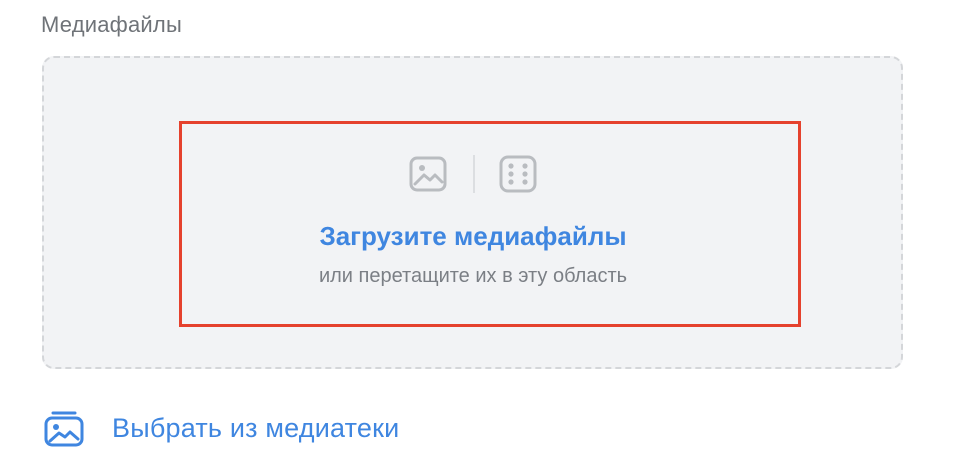 The image size is (960, 471). What do you see at coordinates (473, 276) in the screenshot?
I see `drag-drop-hint: или перетащите их в эту область` at bounding box center [473, 276].